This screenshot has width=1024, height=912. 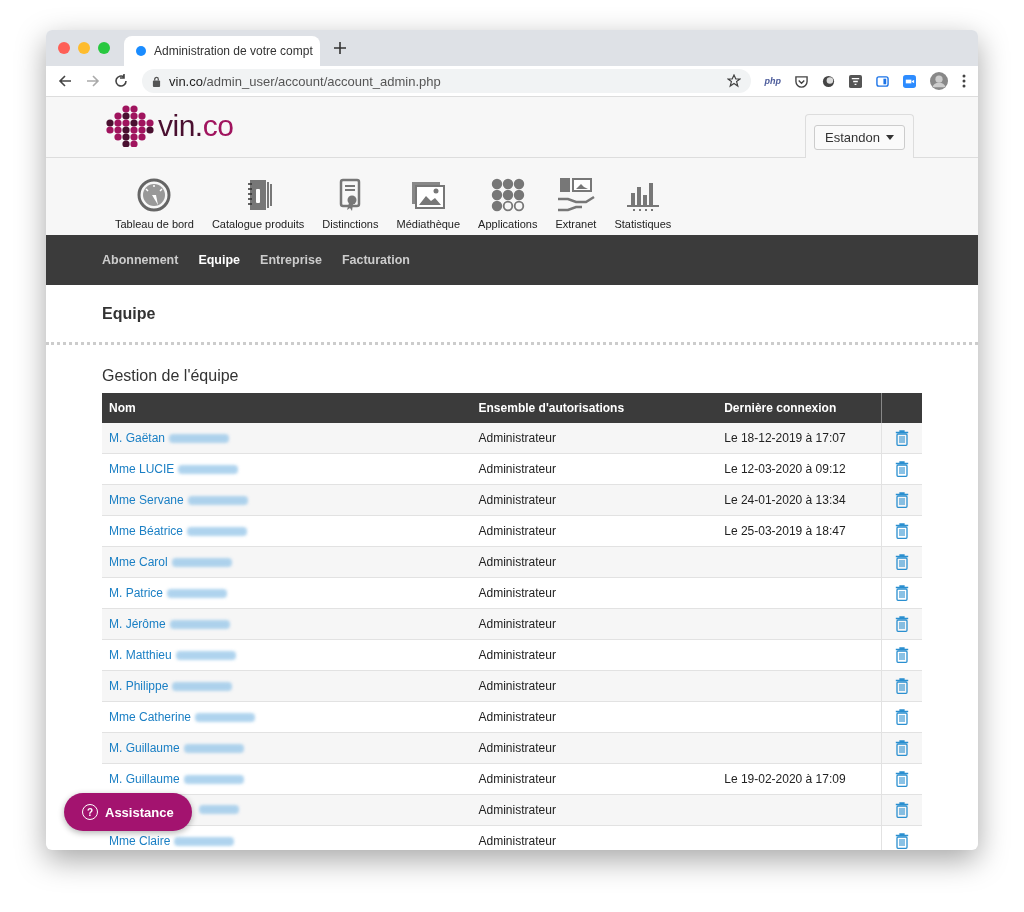 I want to click on close-window-icon, so click(x=64, y=48).